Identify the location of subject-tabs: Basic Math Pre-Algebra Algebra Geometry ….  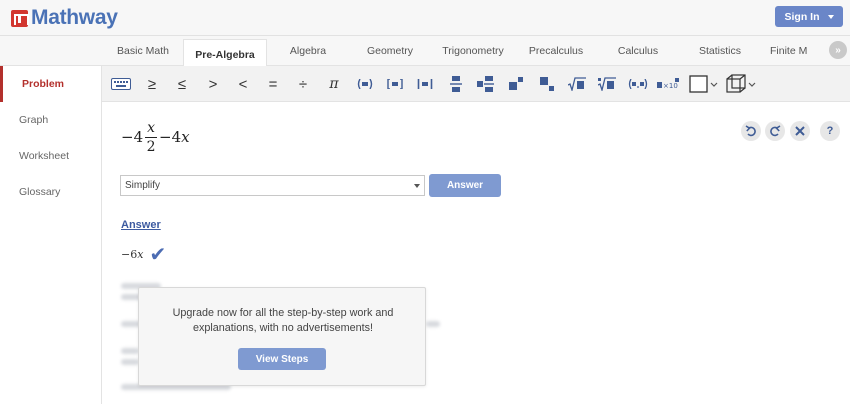
(425, 53).